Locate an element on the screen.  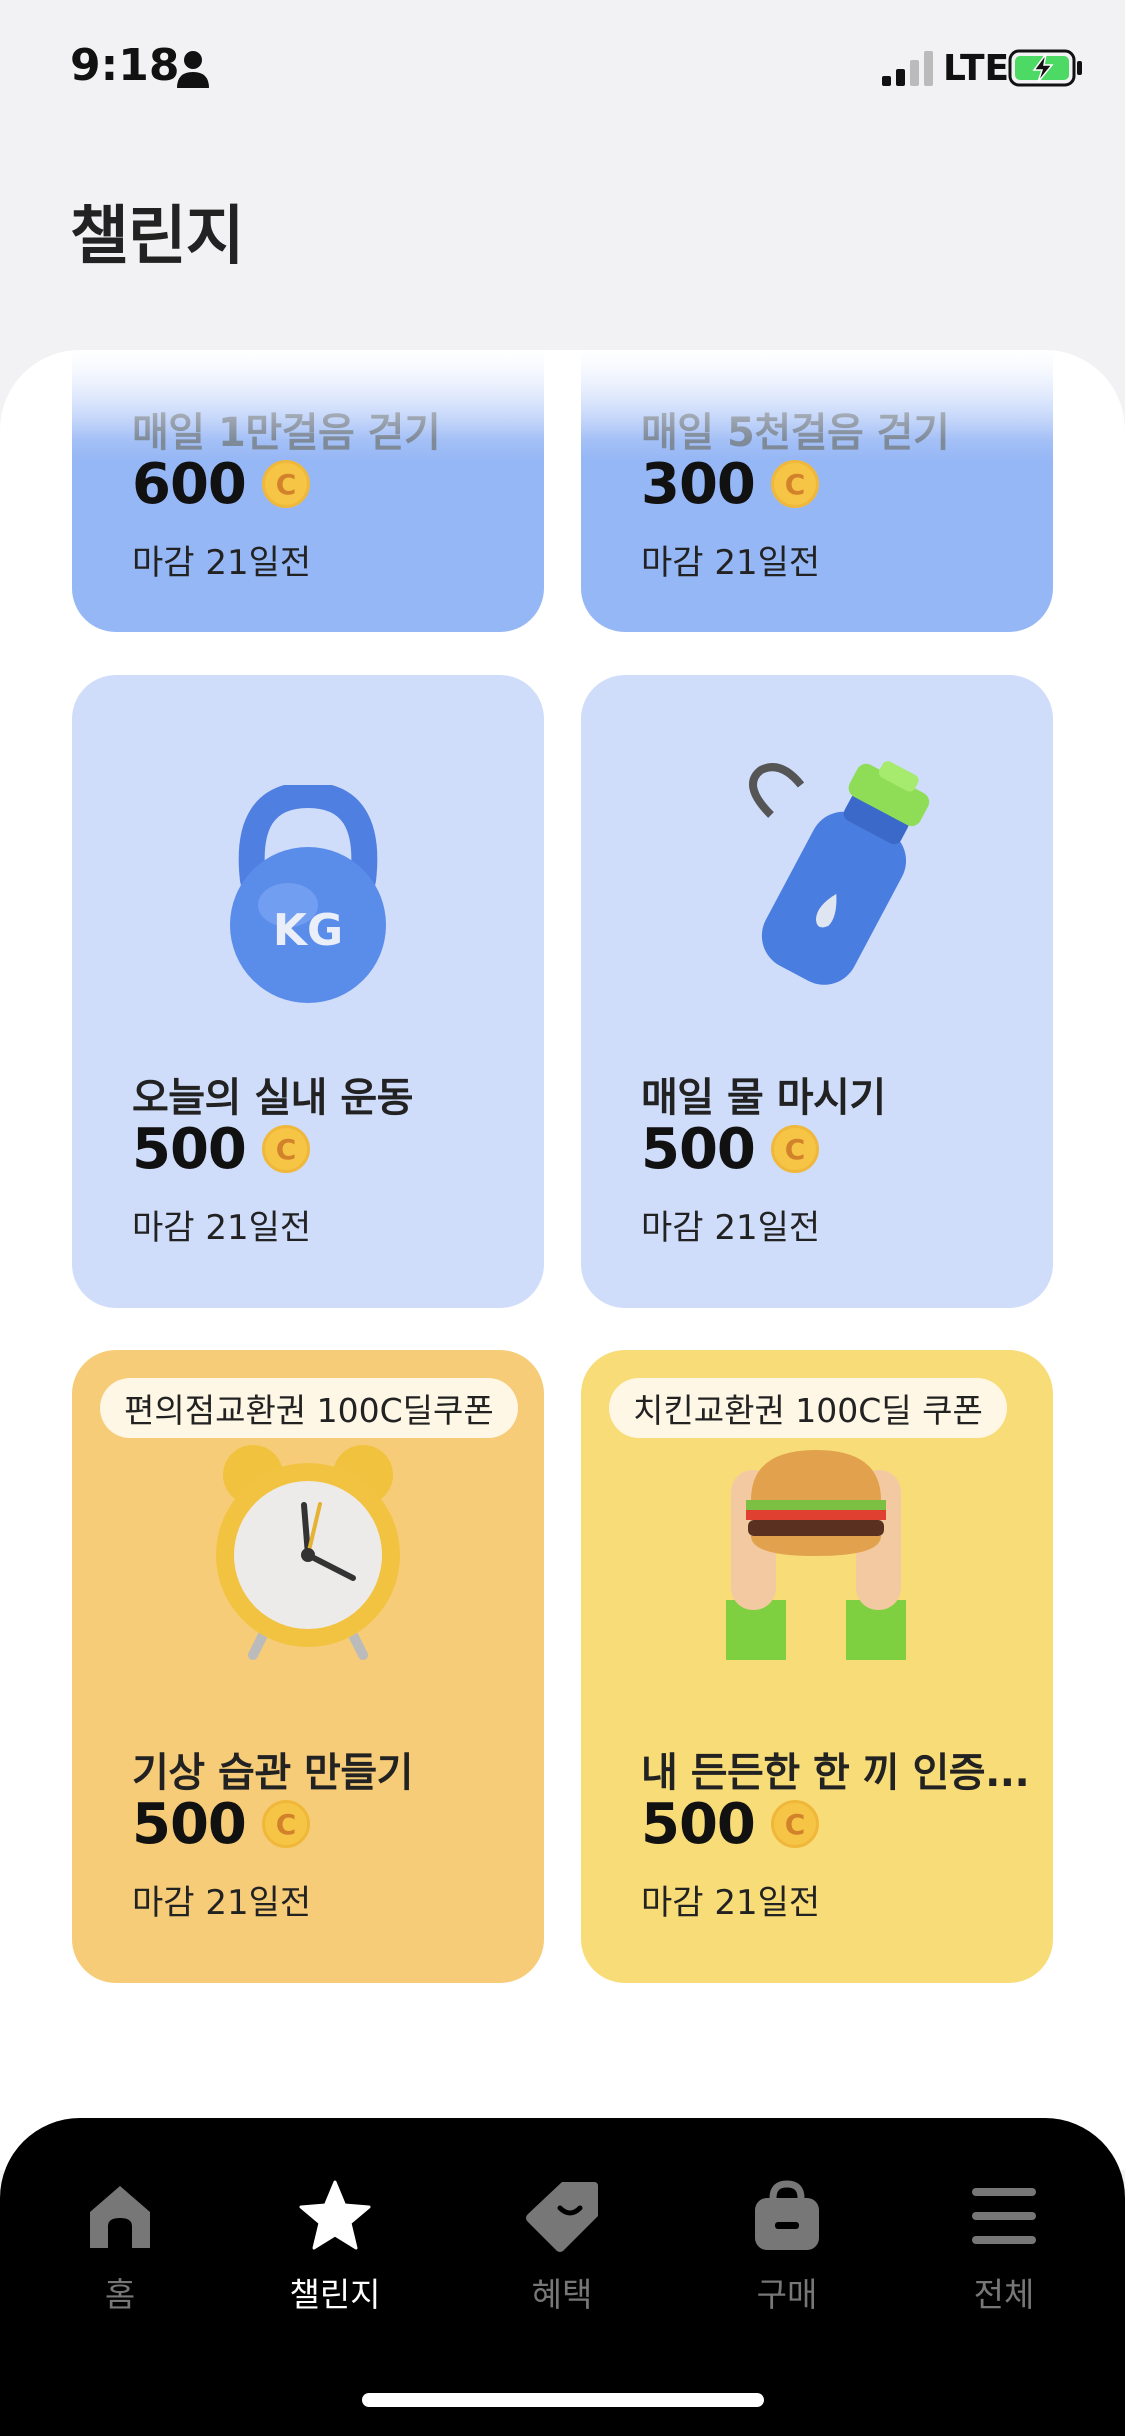
status-time: 9:18 is located at coordinates (125, 65).